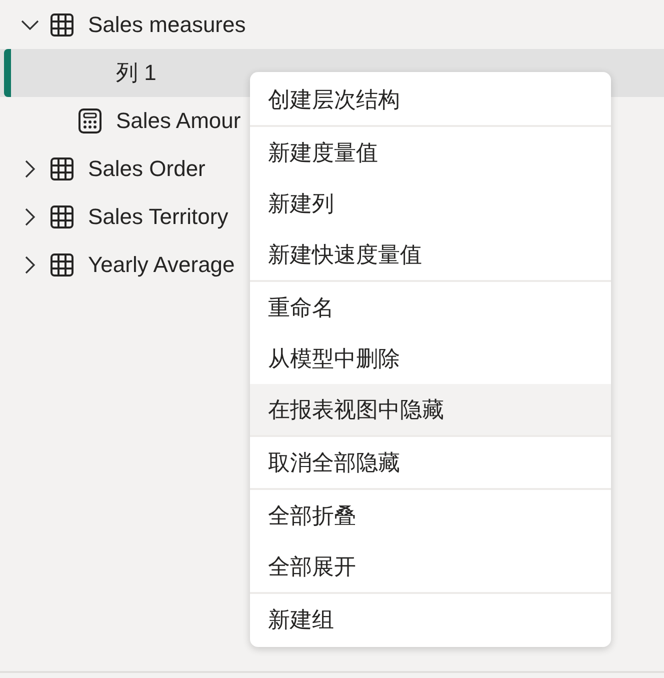 The height and width of the screenshot is (678, 664). Describe the element at coordinates (178, 121) in the screenshot. I see `tree-item-label: Sales Amour` at that location.